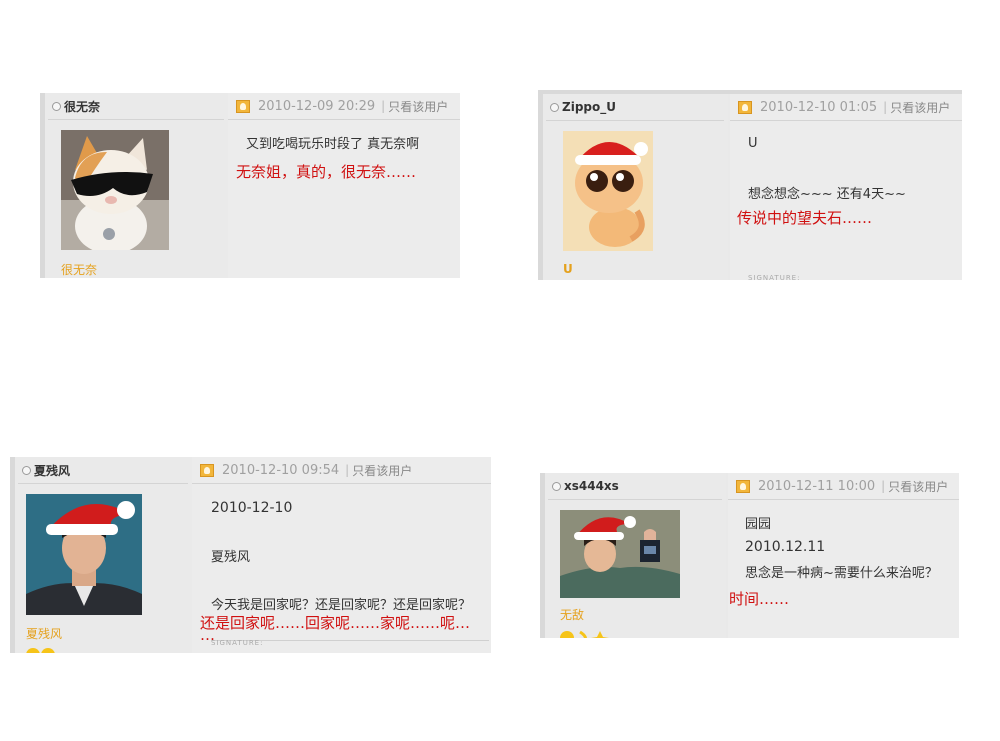  Describe the element at coordinates (344, 185) in the screenshot. I see `post-main: 2010-12-09 20:29 | 只看该用户` at that location.